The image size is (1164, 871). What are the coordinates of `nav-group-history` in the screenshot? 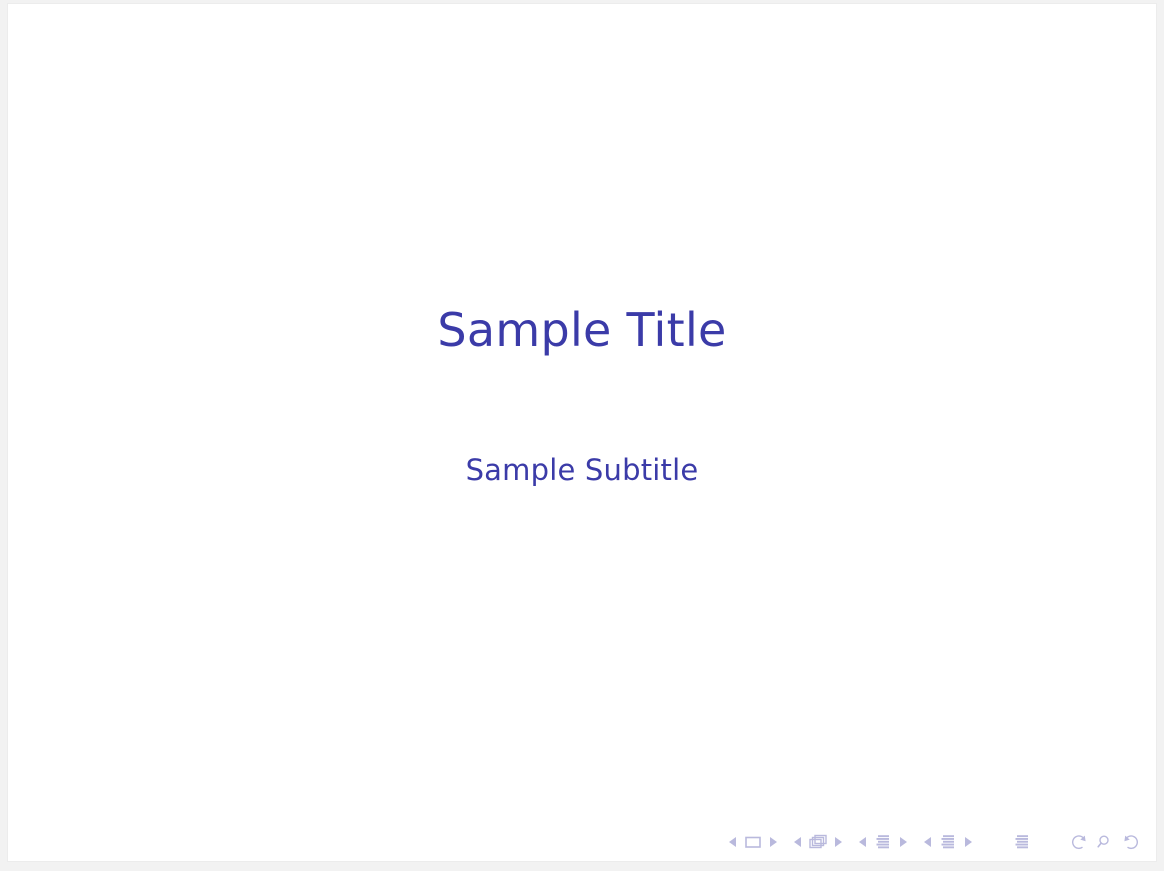 It's located at (1105, 842).